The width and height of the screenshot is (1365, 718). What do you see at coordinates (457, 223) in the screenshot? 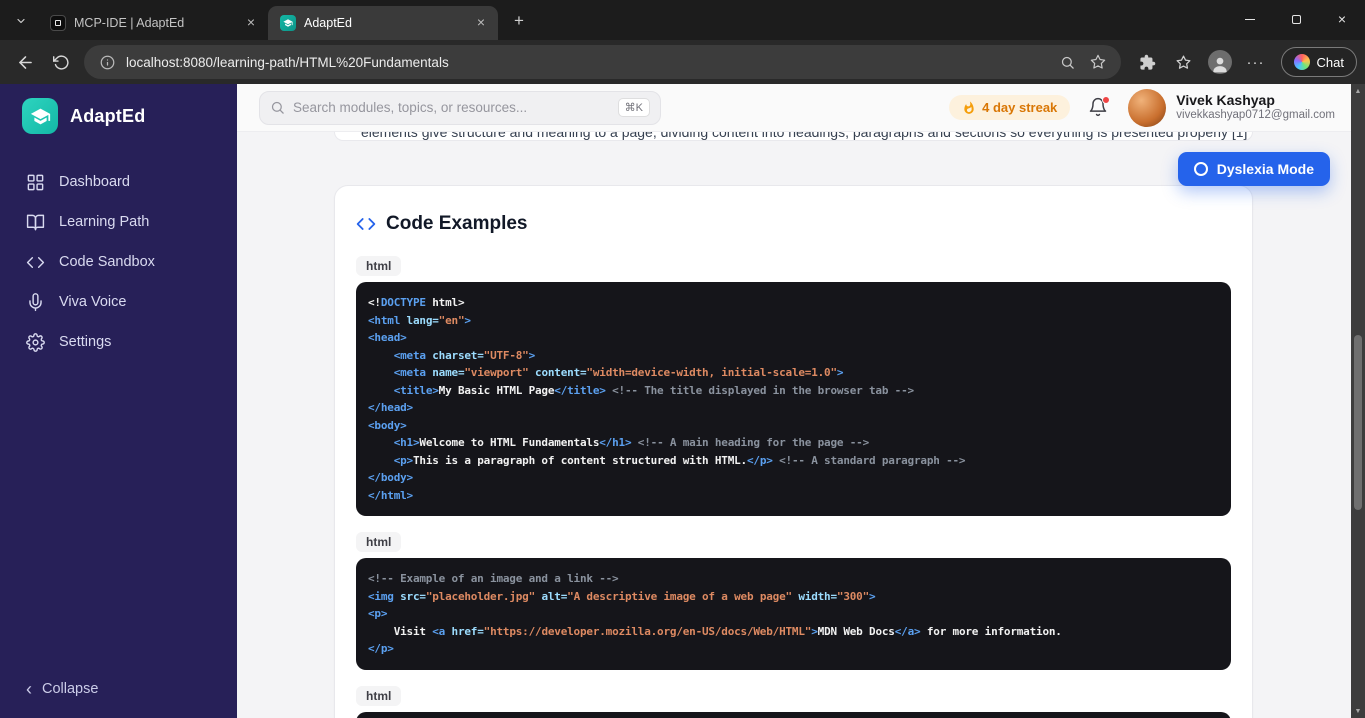
I see `section-title: Code Examples` at bounding box center [457, 223].